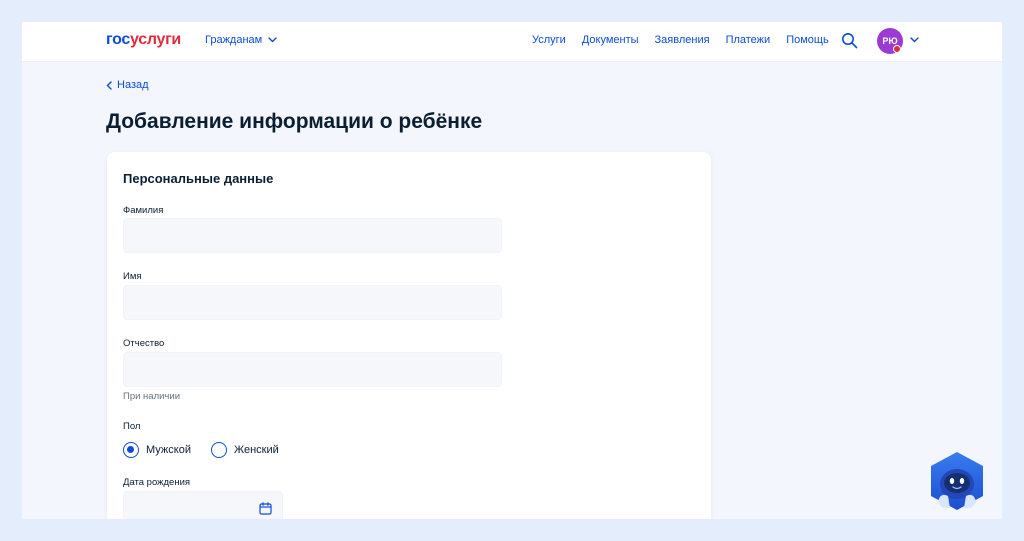 The width and height of the screenshot is (1024, 541). Describe the element at coordinates (897, 49) in the screenshot. I see `notification-dot` at that location.